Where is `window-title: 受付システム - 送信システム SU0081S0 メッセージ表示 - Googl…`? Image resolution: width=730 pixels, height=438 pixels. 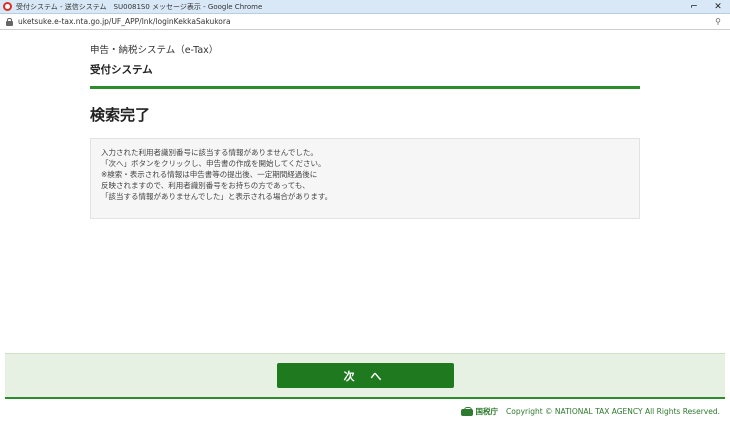 window-title: 受付システム - 送信システム SU0081S0 メッセージ表示 - Googl… is located at coordinates (139, 6).